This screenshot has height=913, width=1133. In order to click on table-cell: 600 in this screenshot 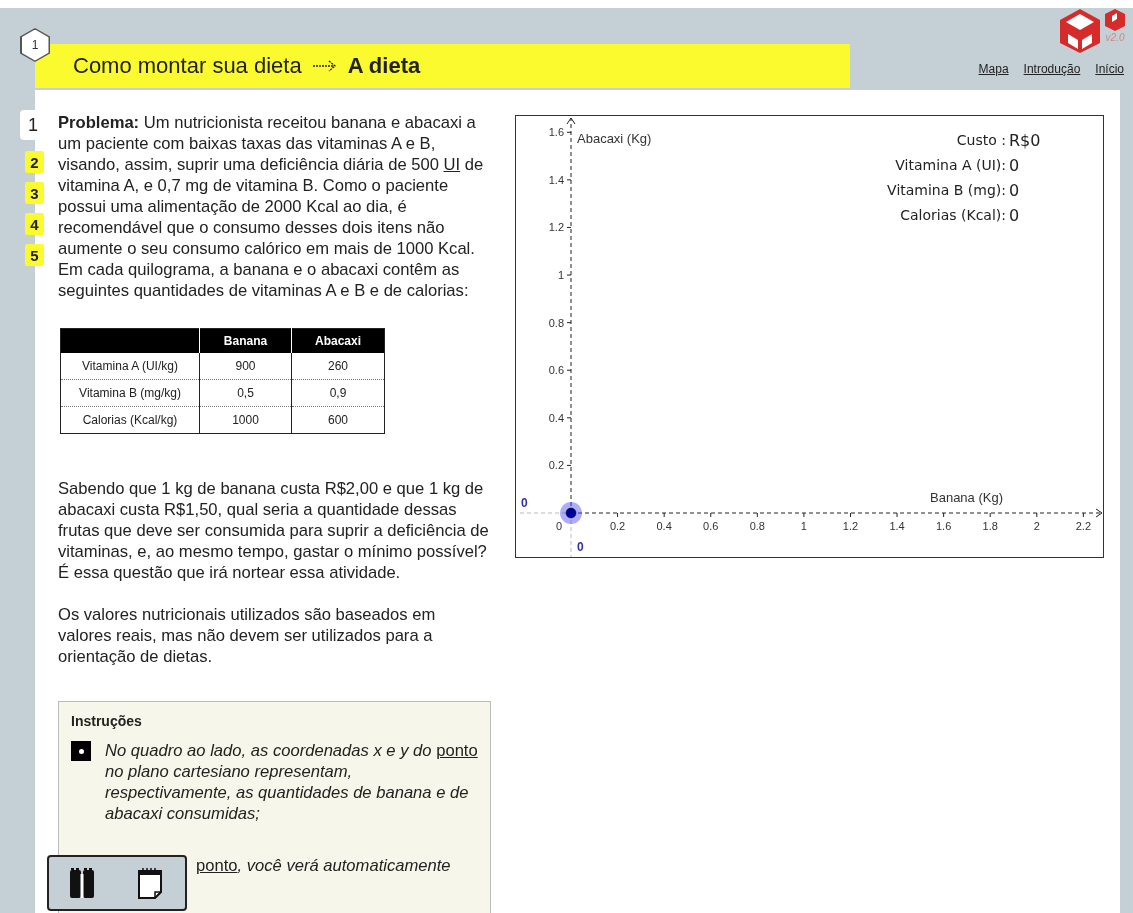, I will do `click(338, 420)`.